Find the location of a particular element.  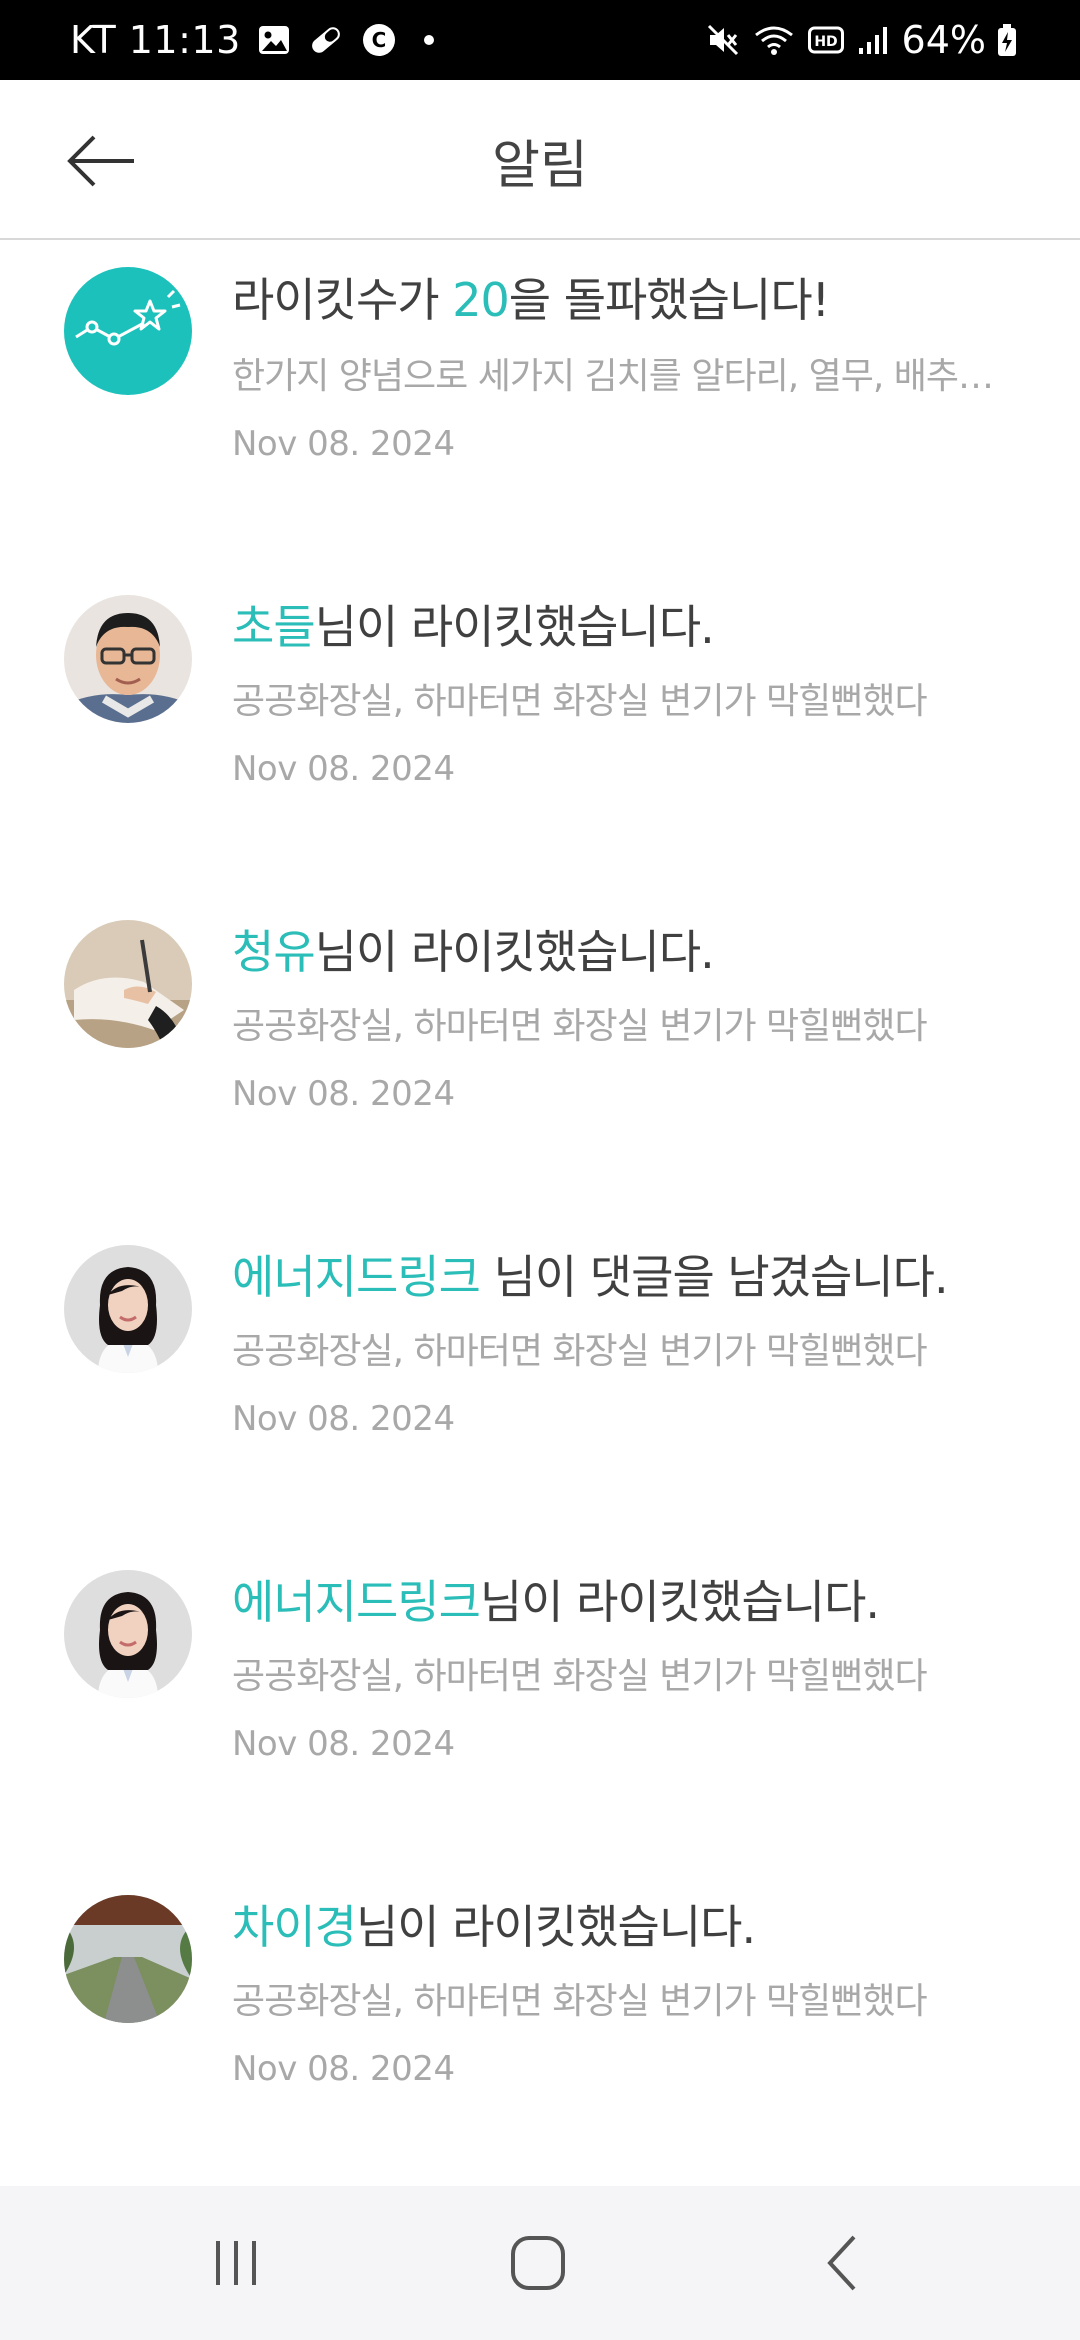

home-button is located at coordinates (538, 2263).